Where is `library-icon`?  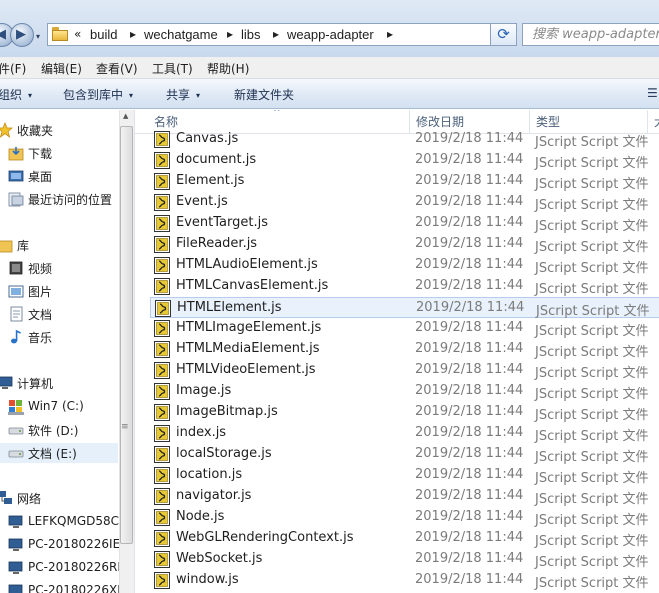 library-icon is located at coordinates (6, 245).